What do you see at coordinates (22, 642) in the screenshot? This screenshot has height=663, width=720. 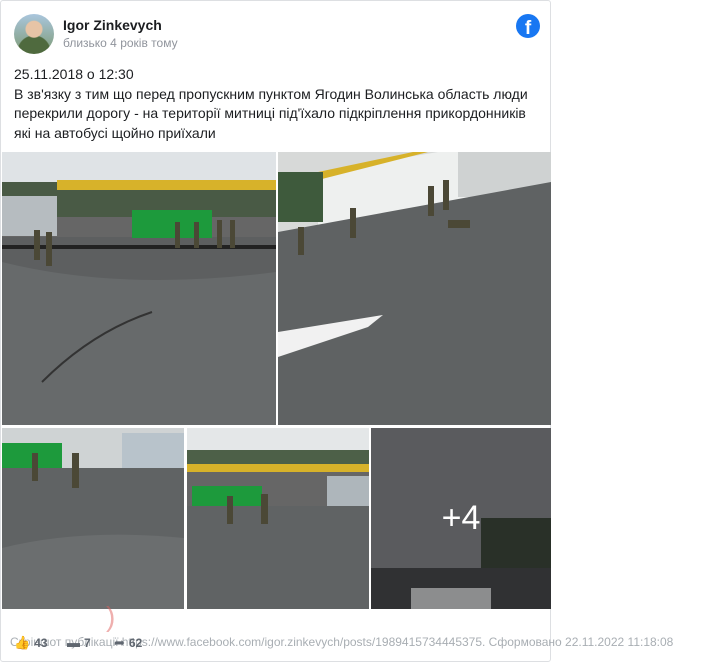 I see `thumbs-up-icon: 👍` at bounding box center [22, 642].